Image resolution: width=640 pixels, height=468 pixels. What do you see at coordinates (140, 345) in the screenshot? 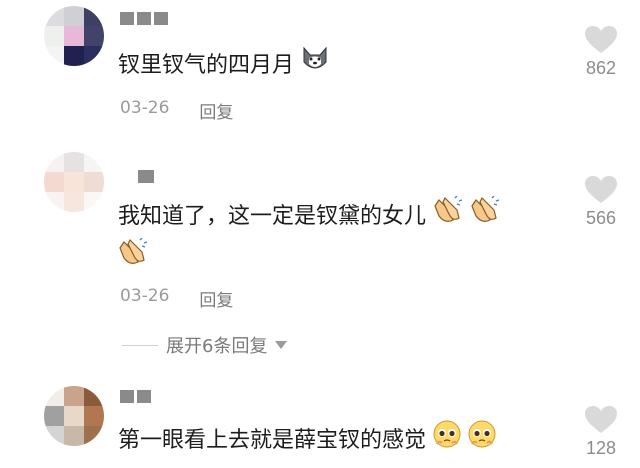
I see `divider` at bounding box center [140, 345].